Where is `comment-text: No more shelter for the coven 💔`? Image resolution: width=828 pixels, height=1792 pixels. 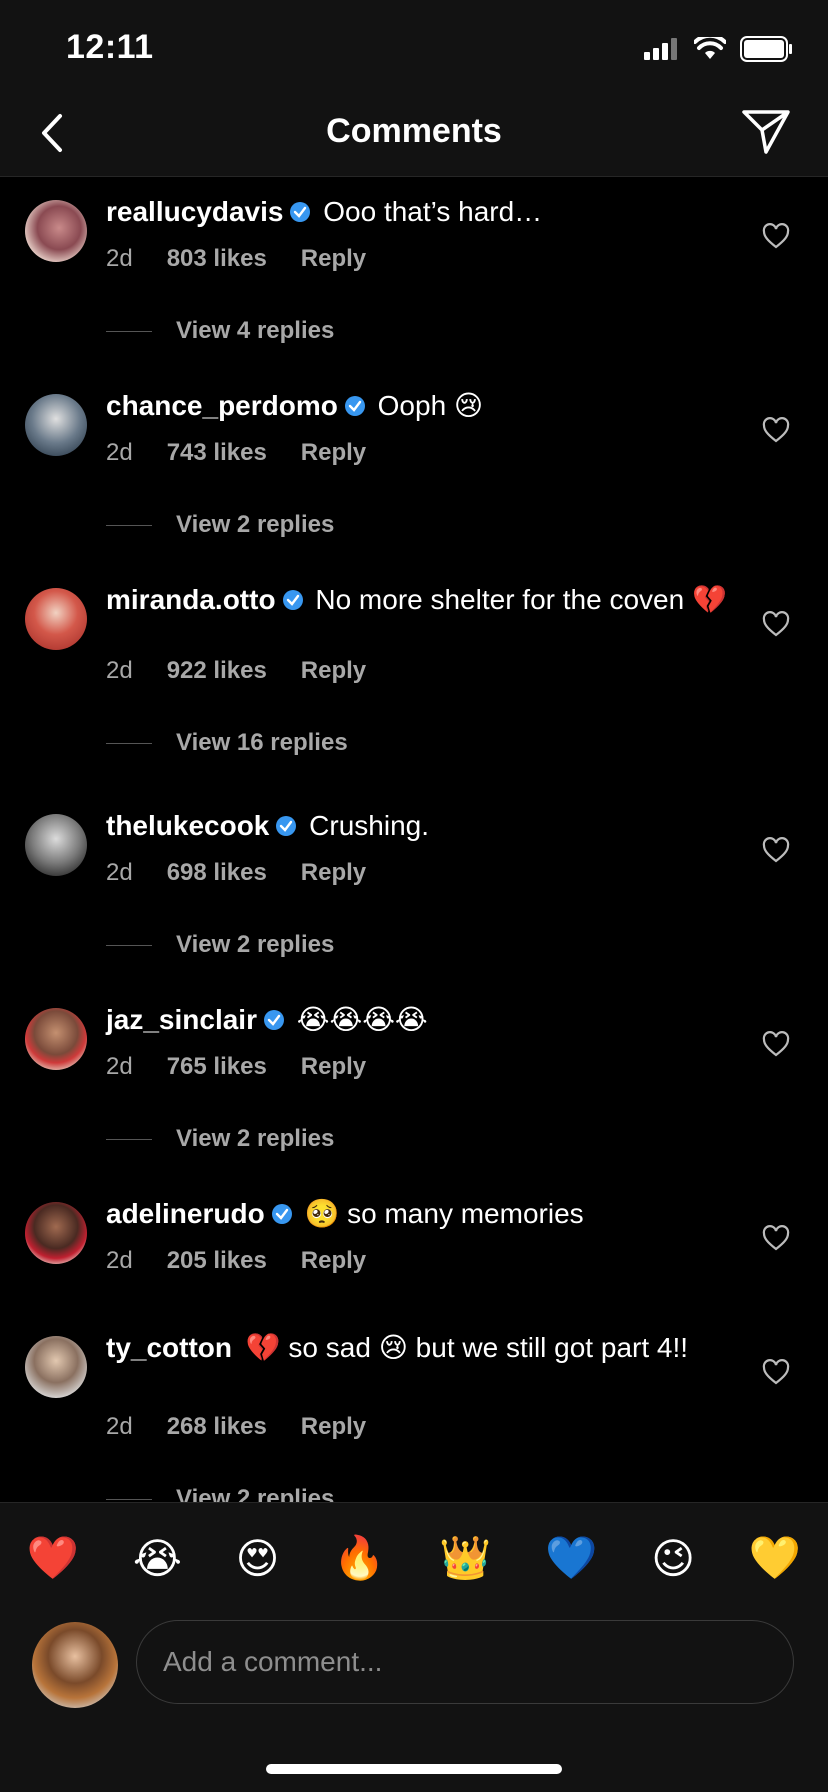 comment-text: No more shelter for the coven 💔 is located at coordinates (521, 599).